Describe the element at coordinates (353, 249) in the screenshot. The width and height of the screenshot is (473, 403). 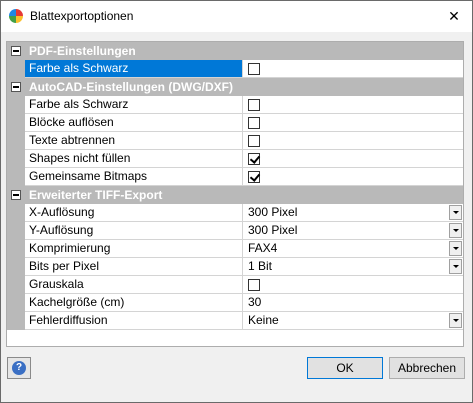
I see `property-value: FAX4` at that location.